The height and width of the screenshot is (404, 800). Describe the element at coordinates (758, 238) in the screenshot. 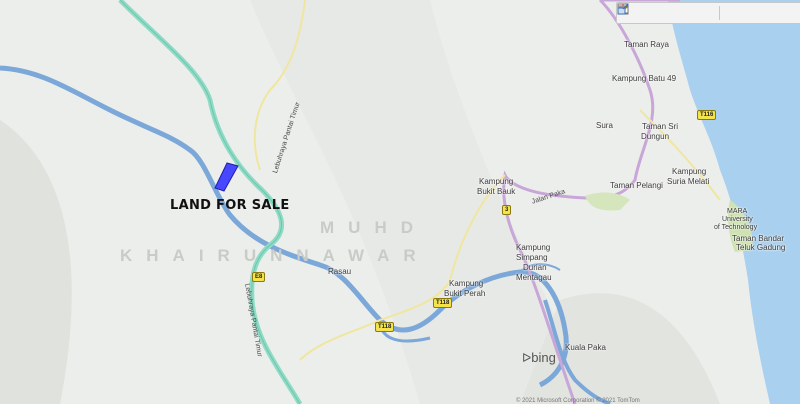

I see `place-label: Taman Bandar` at that location.